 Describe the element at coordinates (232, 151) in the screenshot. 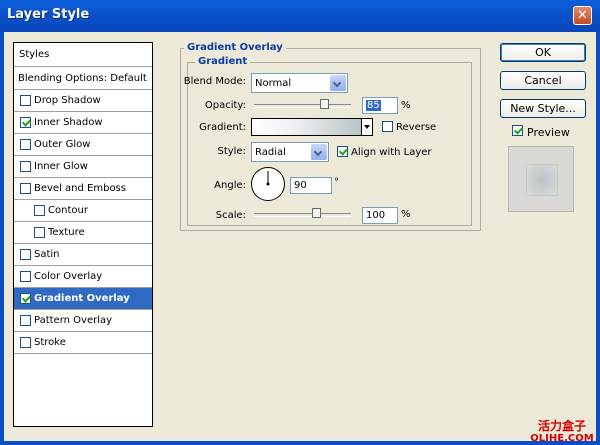

I see `style-label: Style:` at that location.